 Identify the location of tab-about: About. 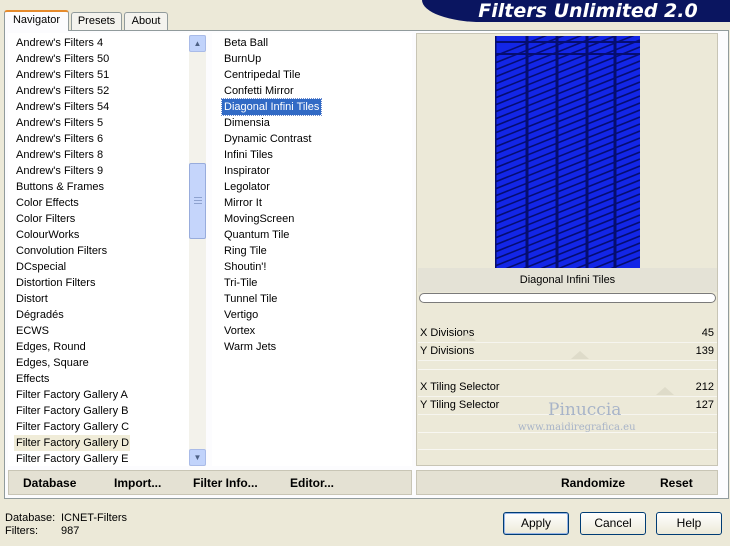
(146, 21).